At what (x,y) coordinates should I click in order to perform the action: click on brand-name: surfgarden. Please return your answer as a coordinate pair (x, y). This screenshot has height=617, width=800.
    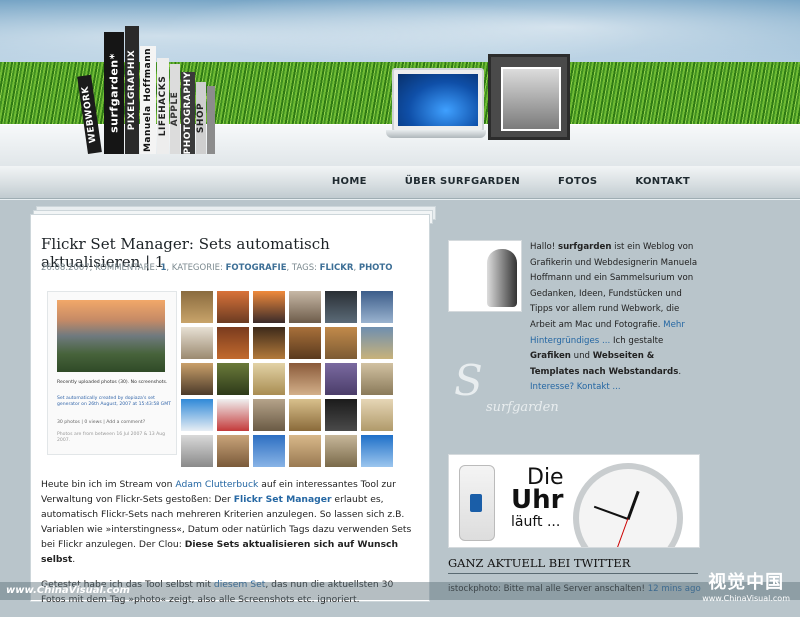
    Looking at the image, I should click on (584, 247).